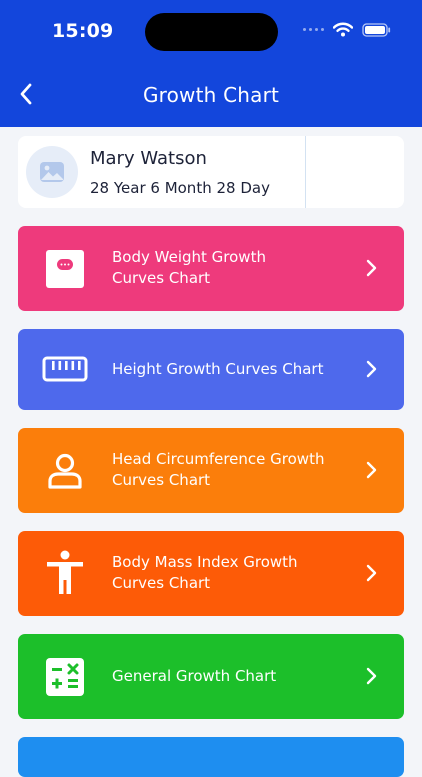  Describe the element at coordinates (211, 95) in the screenshot. I see `page-title: Growth Chart` at that location.